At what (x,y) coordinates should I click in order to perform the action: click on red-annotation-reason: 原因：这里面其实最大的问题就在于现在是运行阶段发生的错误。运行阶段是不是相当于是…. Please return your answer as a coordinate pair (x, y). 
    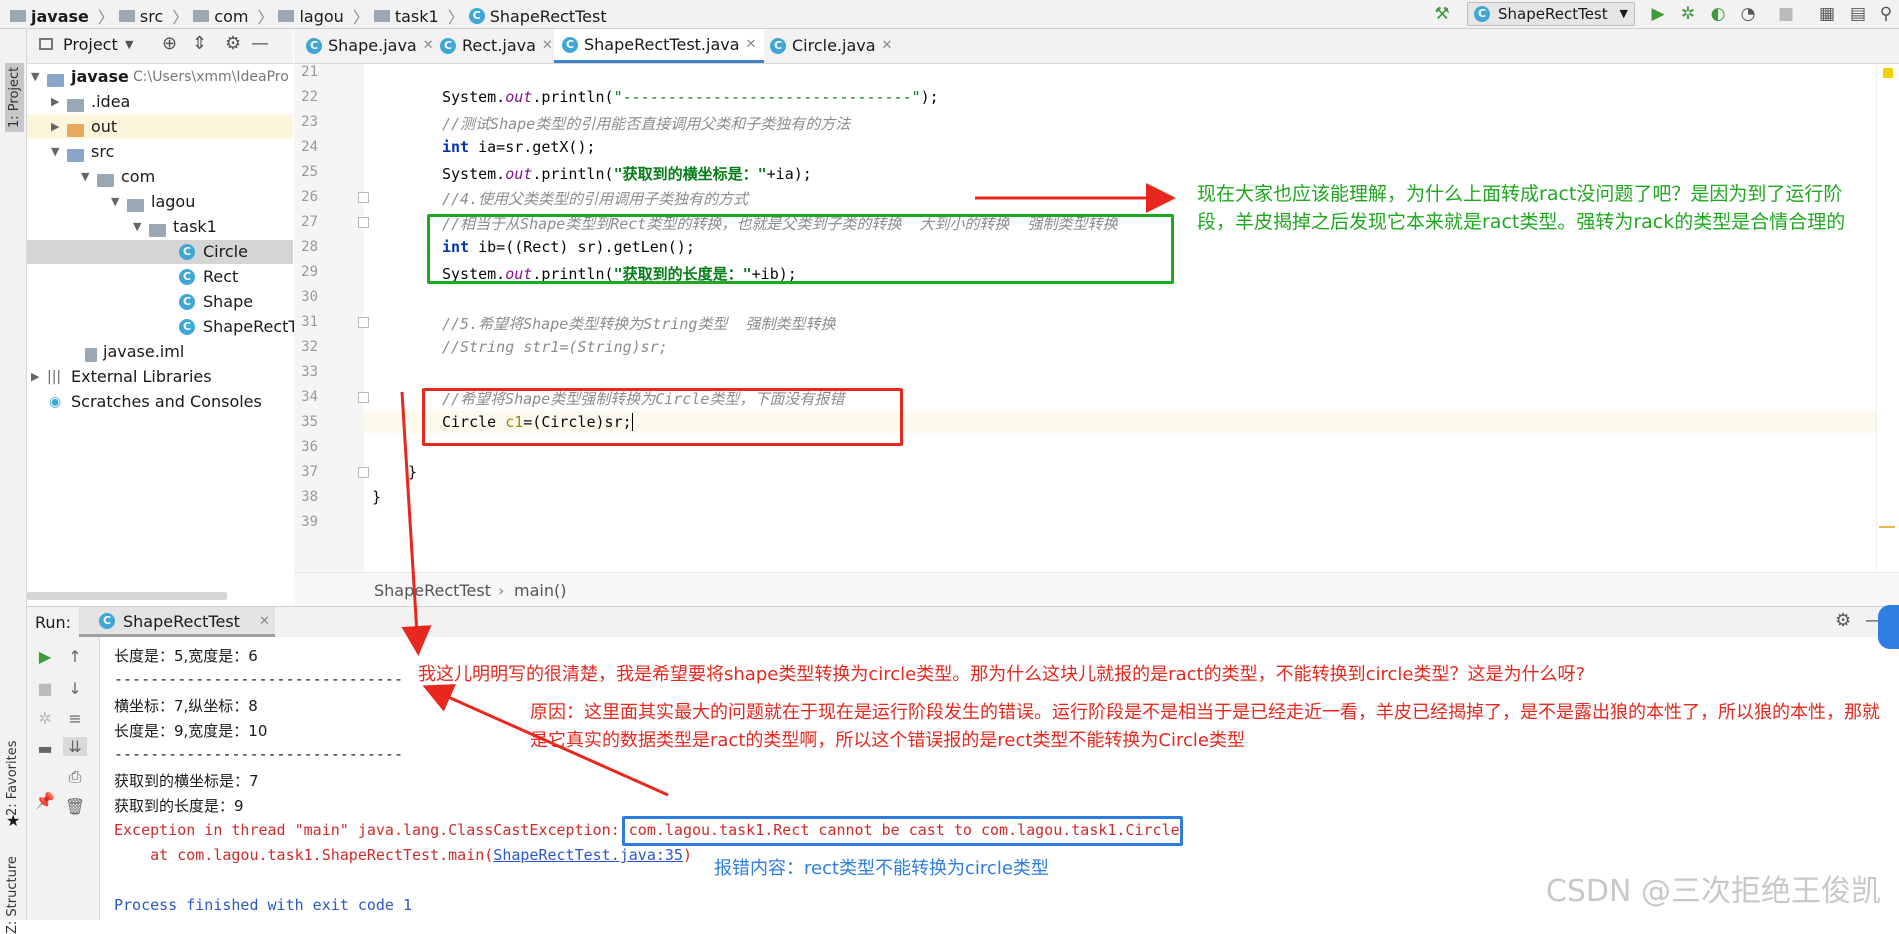
    Looking at the image, I should click on (1205, 726).